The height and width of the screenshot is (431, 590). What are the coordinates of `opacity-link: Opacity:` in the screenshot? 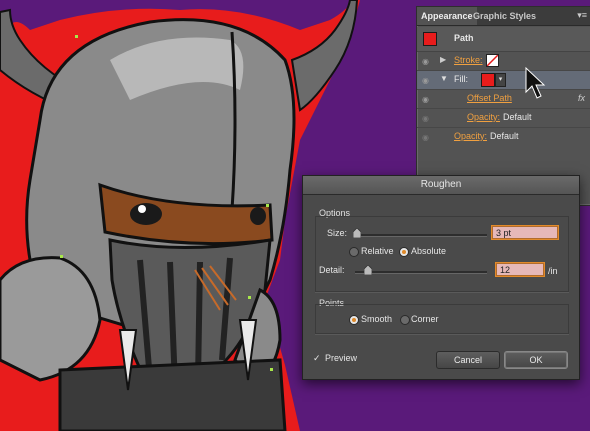 It's located at (470, 136).